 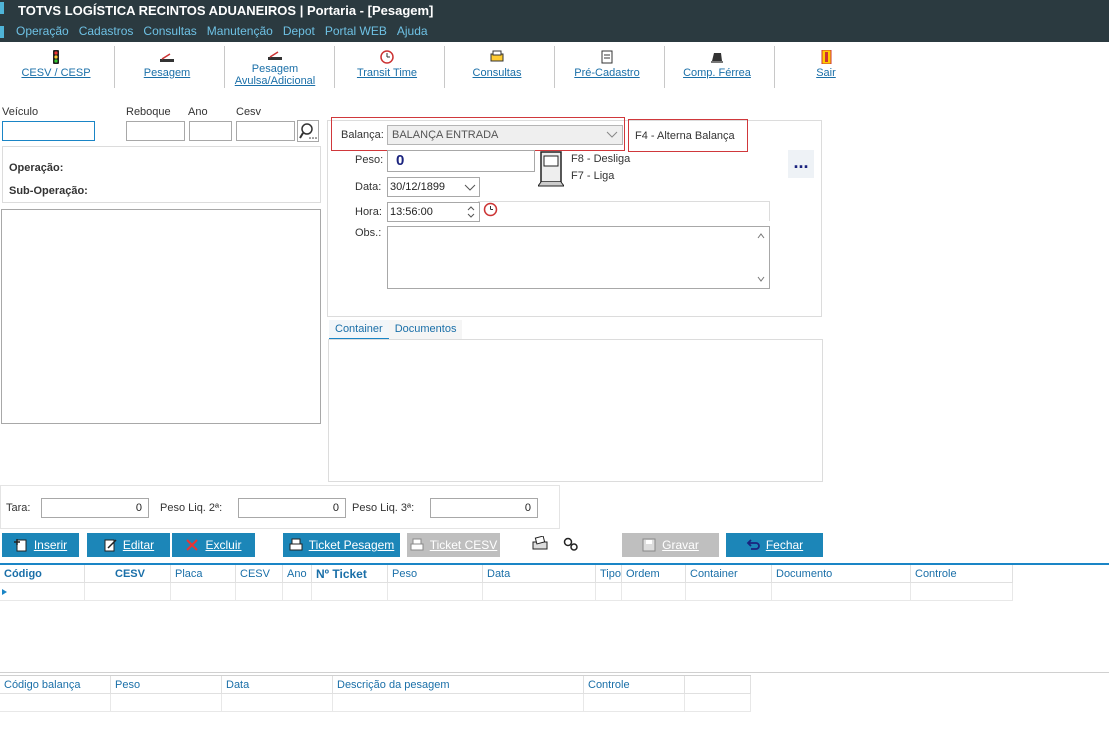 What do you see at coordinates (275, 55) in the screenshot?
I see `scale-icon` at bounding box center [275, 55].